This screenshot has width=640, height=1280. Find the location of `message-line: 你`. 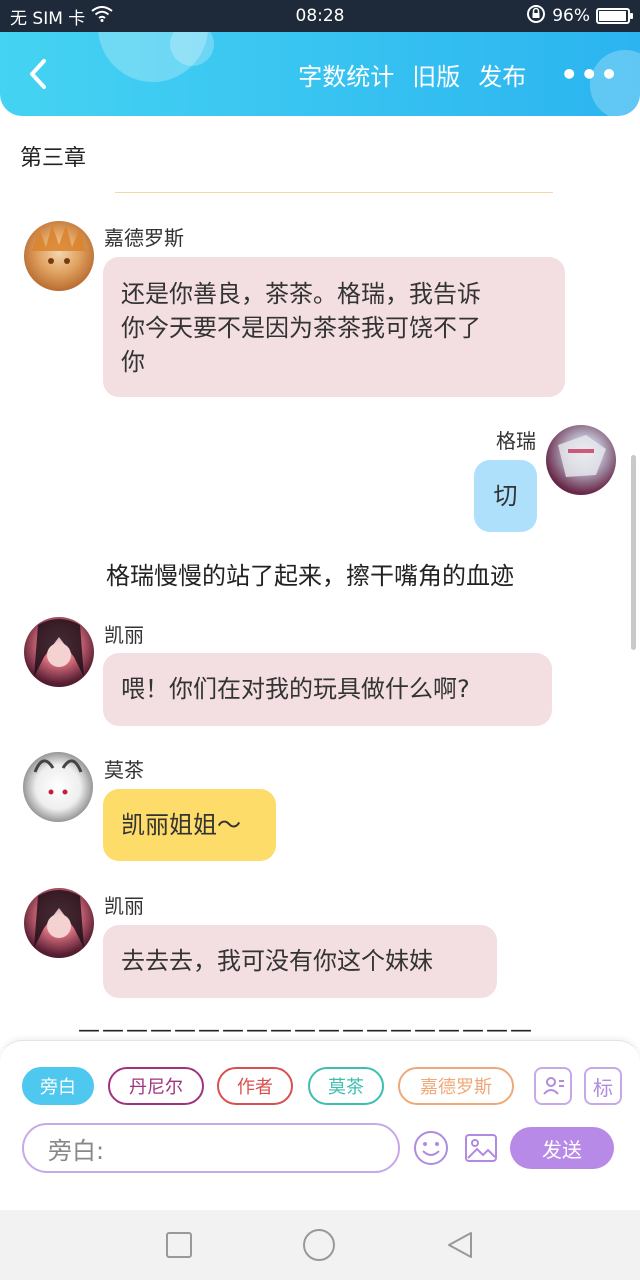

message-line: 你 is located at coordinates (133, 362).